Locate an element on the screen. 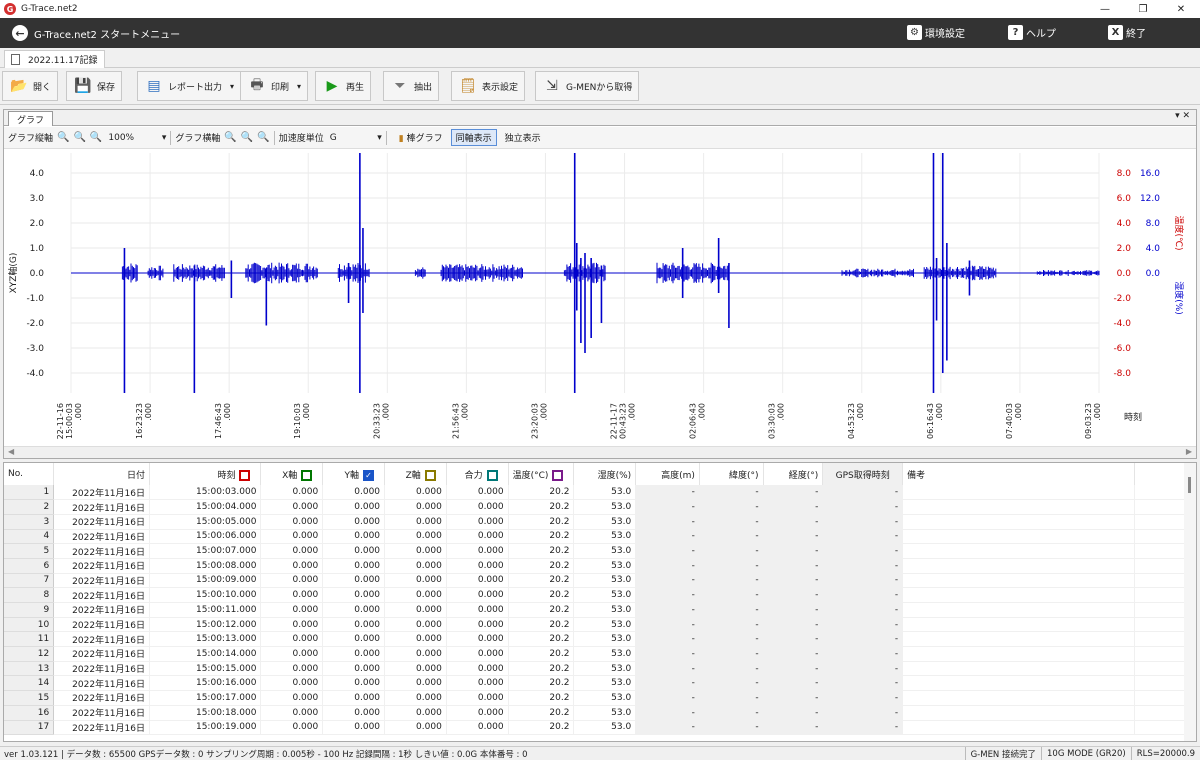 This screenshot has height=760, width=1200. document-tab: 2022.11.17記録 is located at coordinates (54, 59).